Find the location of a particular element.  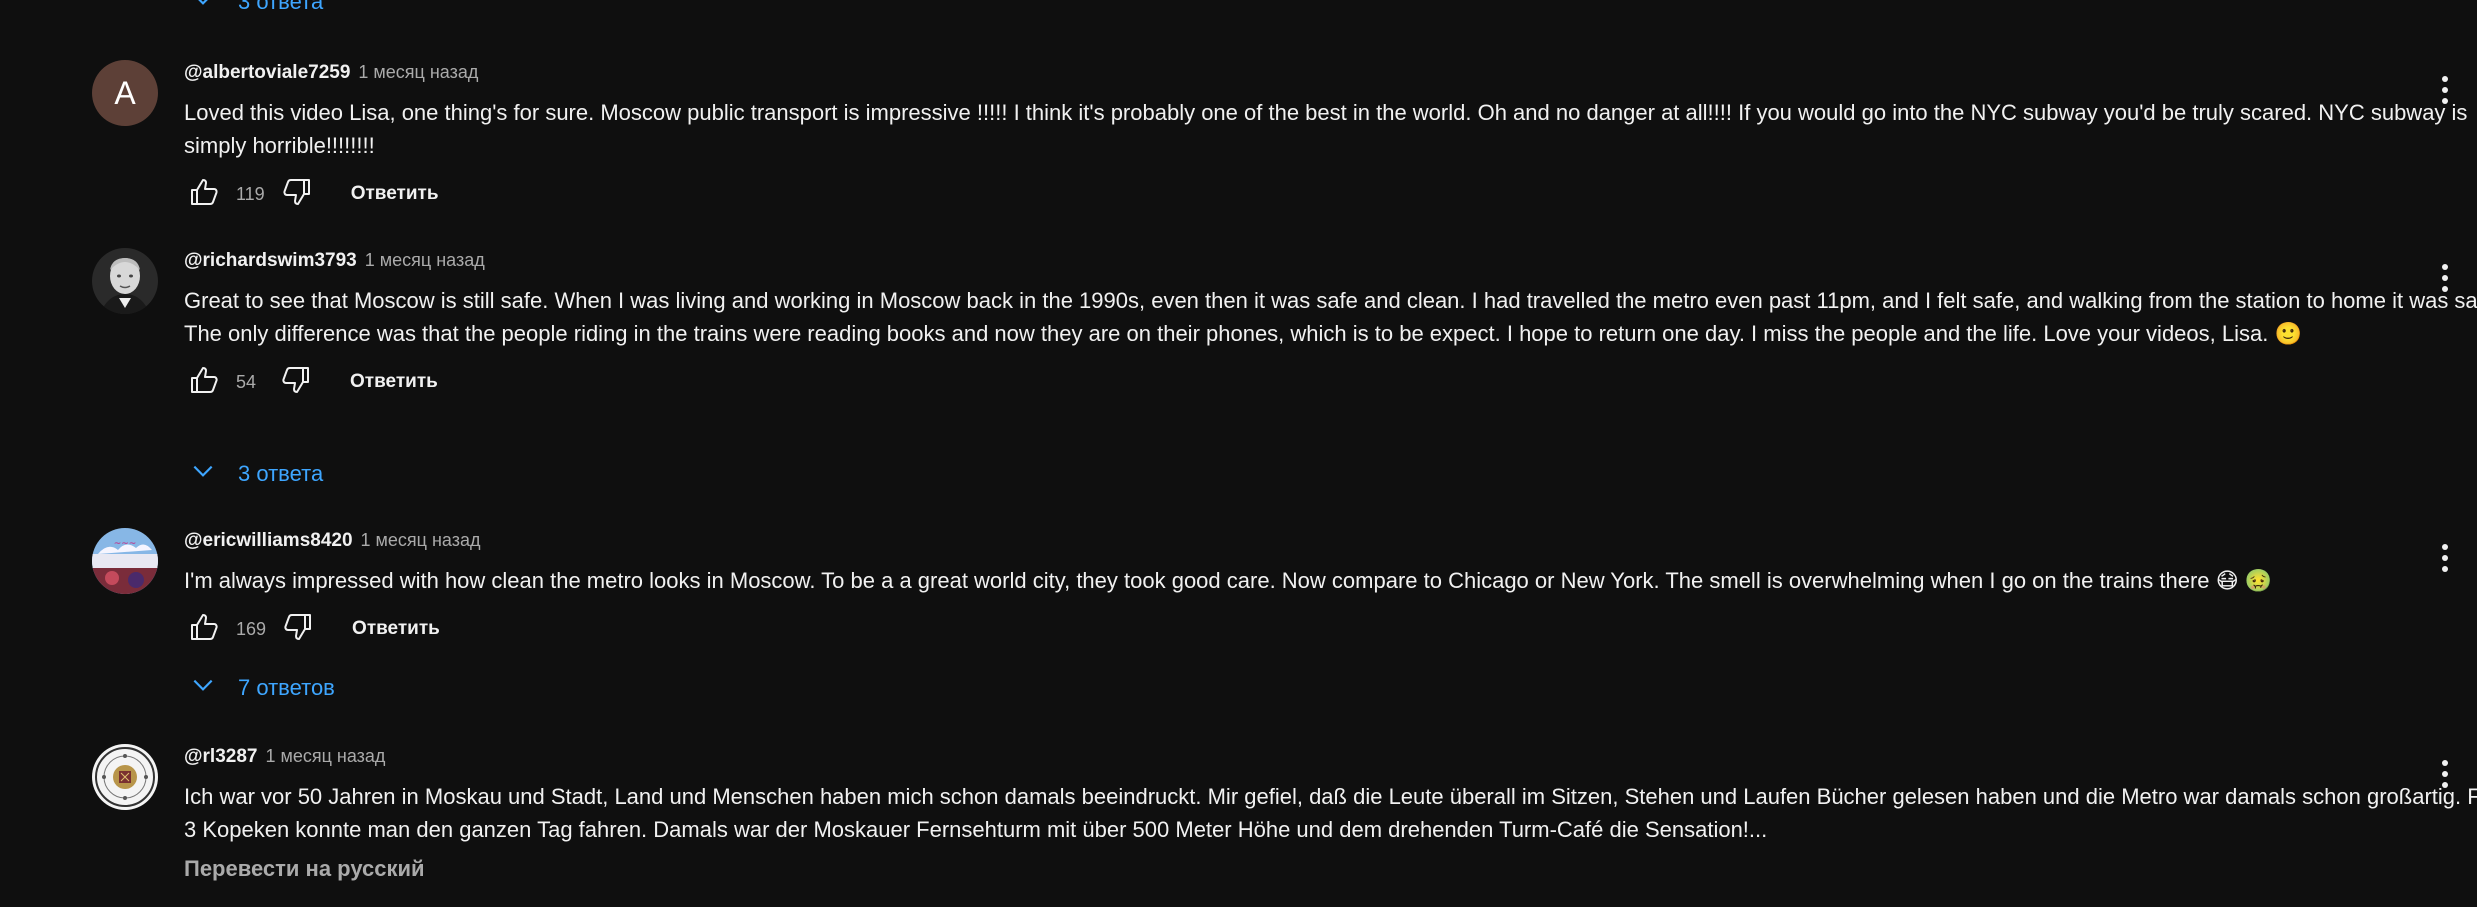

avatar: A is located at coordinates (125, 93).